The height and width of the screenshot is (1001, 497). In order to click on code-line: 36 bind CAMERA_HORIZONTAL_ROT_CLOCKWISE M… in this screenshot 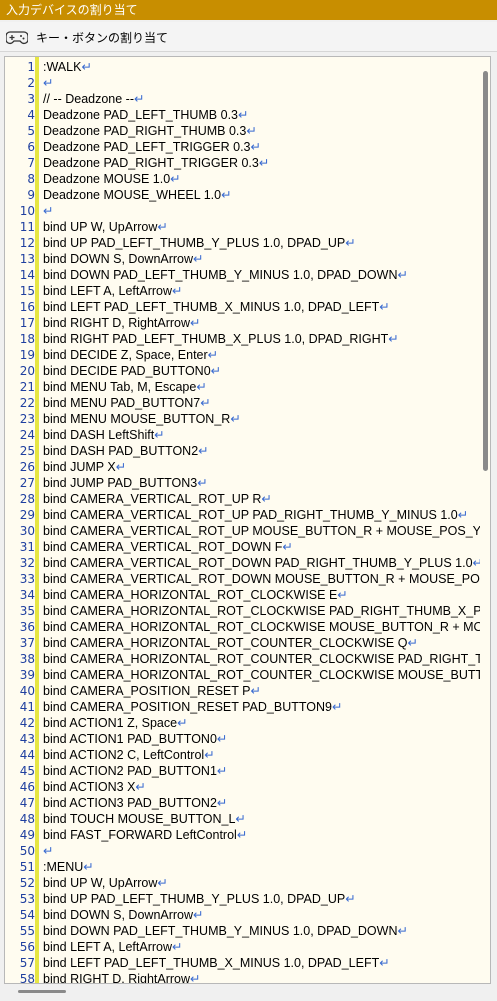, I will do `click(247, 627)`.